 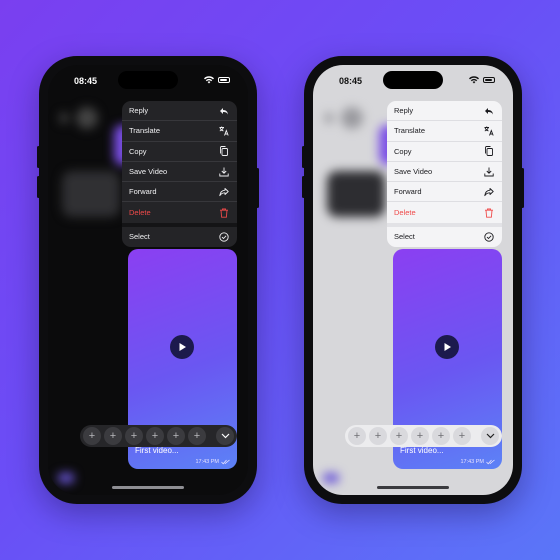 What do you see at coordinates (217, 80) in the screenshot?
I see `status-icons` at bounding box center [217, 80].